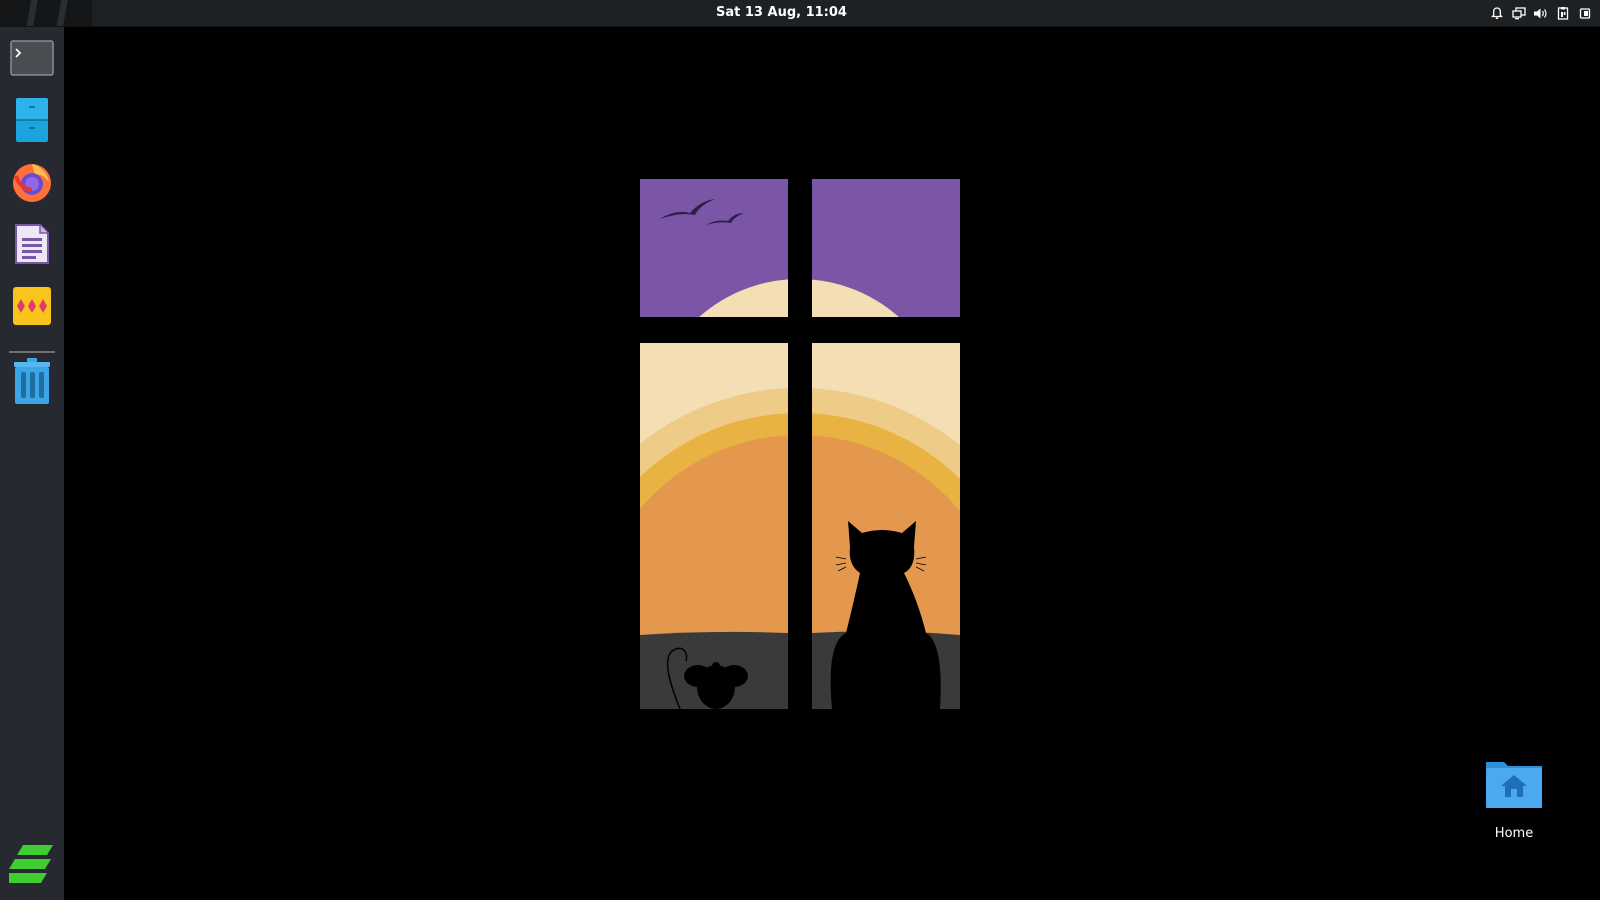 The width and height of the screenshot is (1600, 900). I want to click on dock-trash, so click(32, 384).